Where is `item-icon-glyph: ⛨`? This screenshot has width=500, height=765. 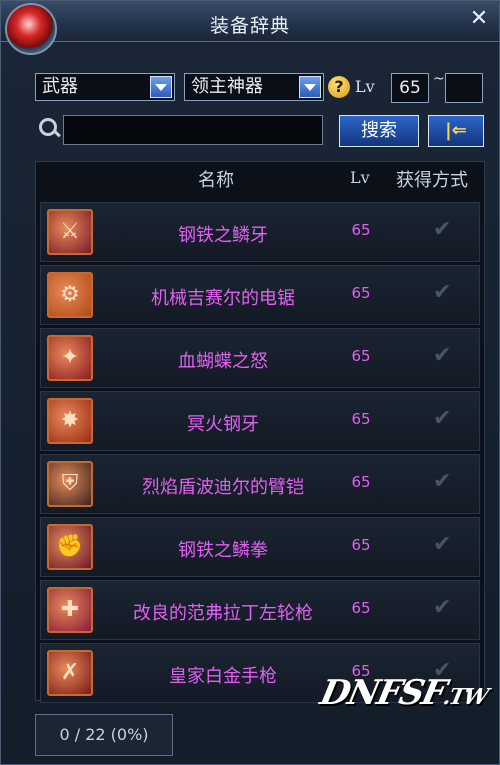 item-icon-glyph: ⛨ is located at coordinates (70, 483).